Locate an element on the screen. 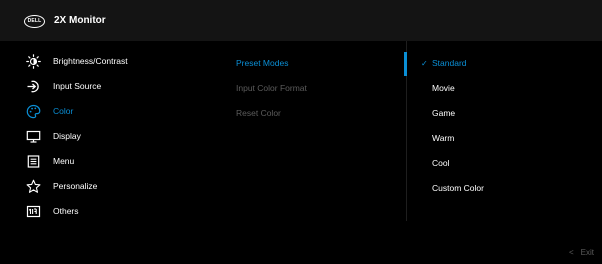  option-label: Standard is located at coordinates (449, 63).